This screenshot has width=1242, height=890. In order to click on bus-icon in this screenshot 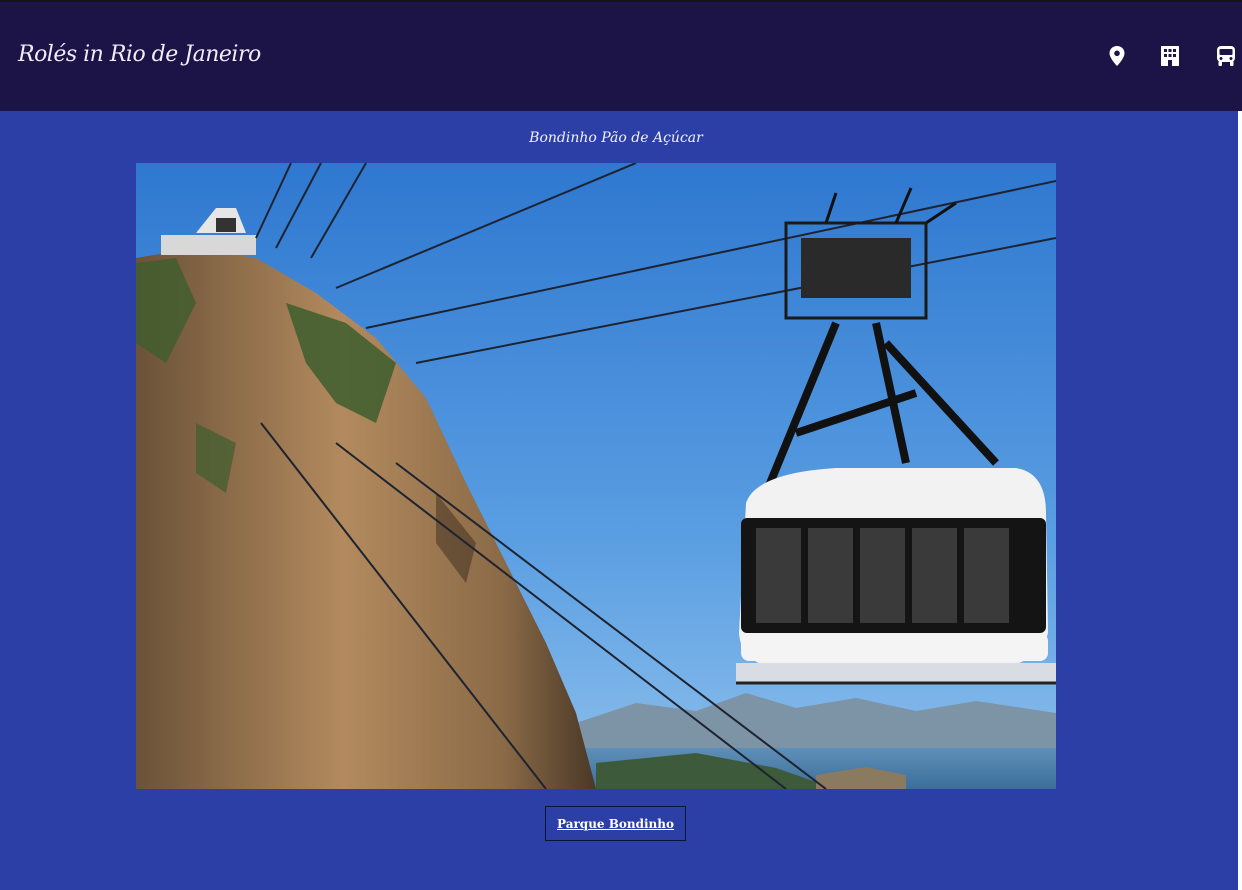, I will do `click(1226, 56)`.